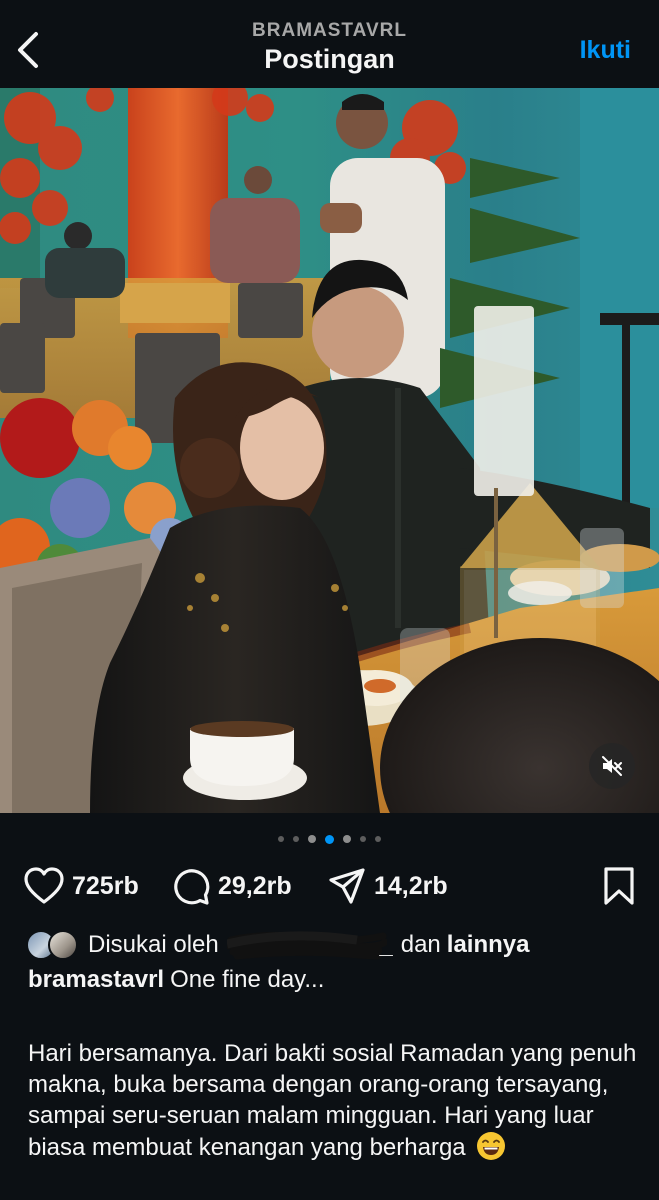 The height and width of the screenshot is (1200, 659). I want to click on post-header: BRAMASTAVRL Postingan Ikuti, so click(329, 44).